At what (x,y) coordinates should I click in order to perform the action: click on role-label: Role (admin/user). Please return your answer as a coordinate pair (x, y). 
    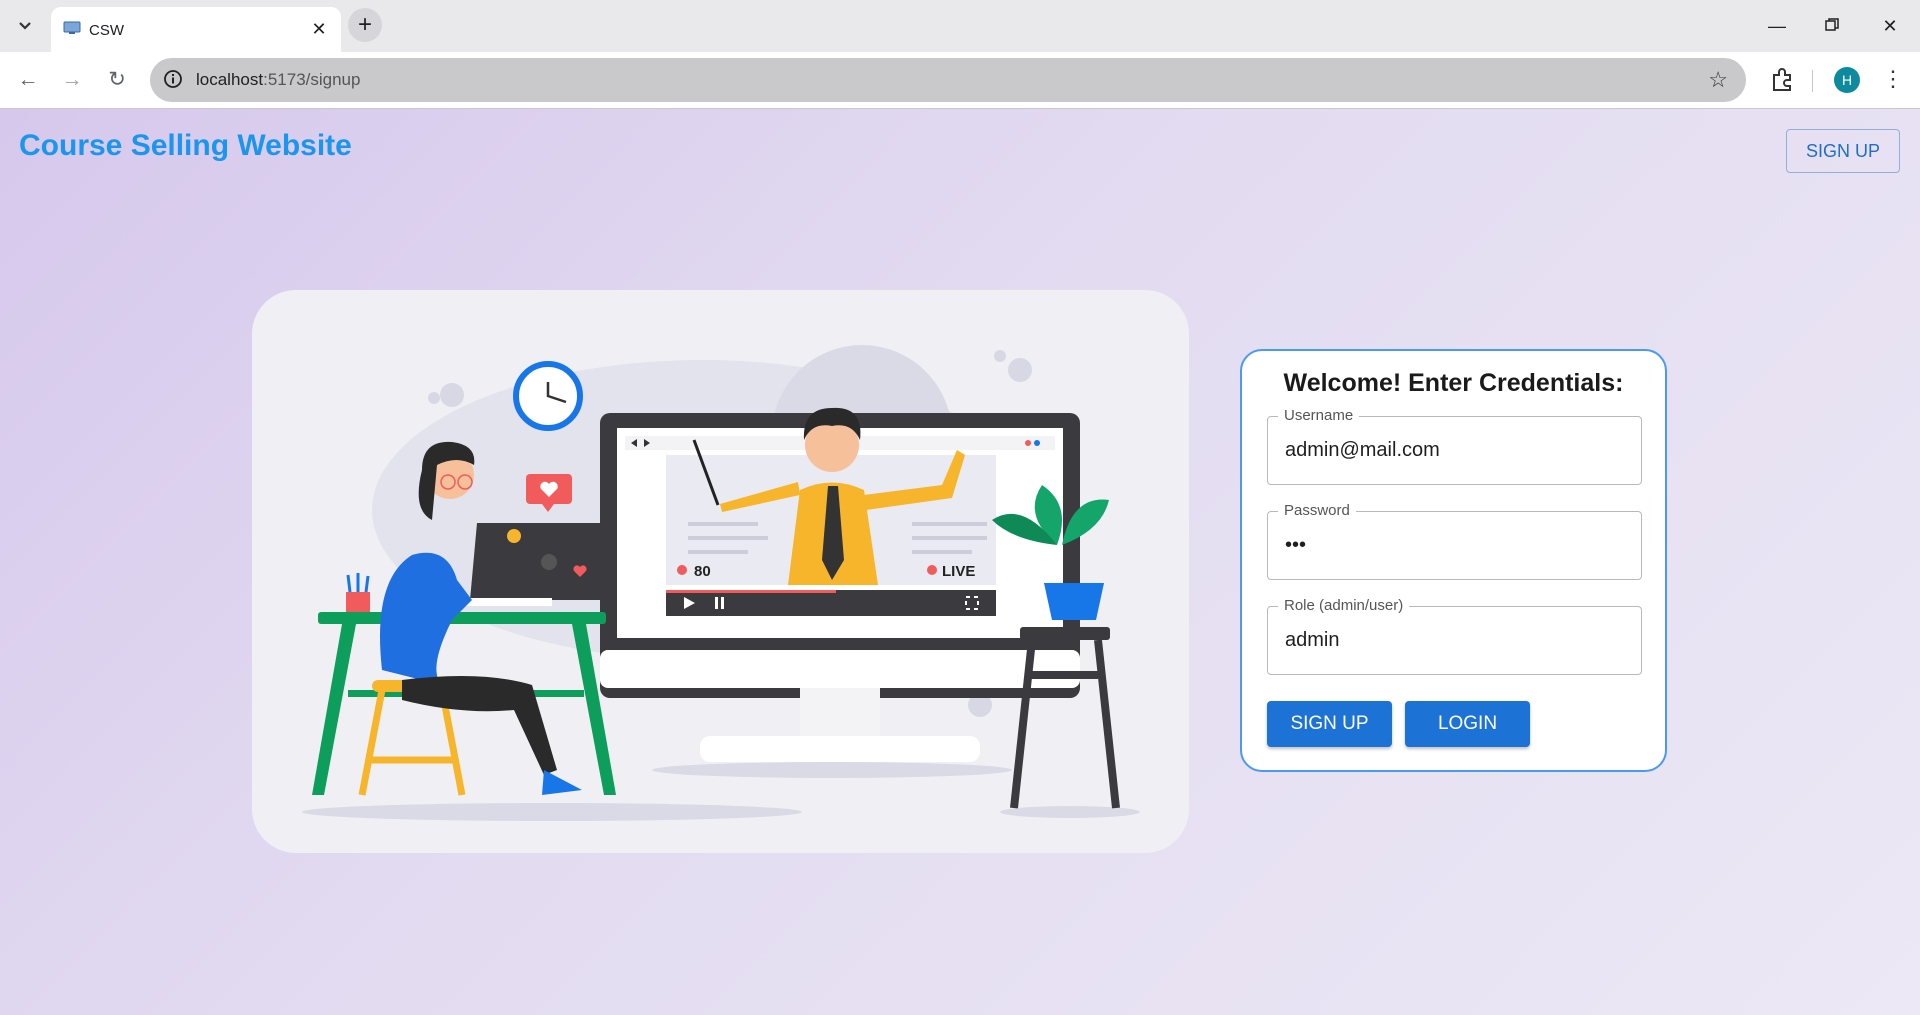
    Looking at the image, I should click on (1344, 605).